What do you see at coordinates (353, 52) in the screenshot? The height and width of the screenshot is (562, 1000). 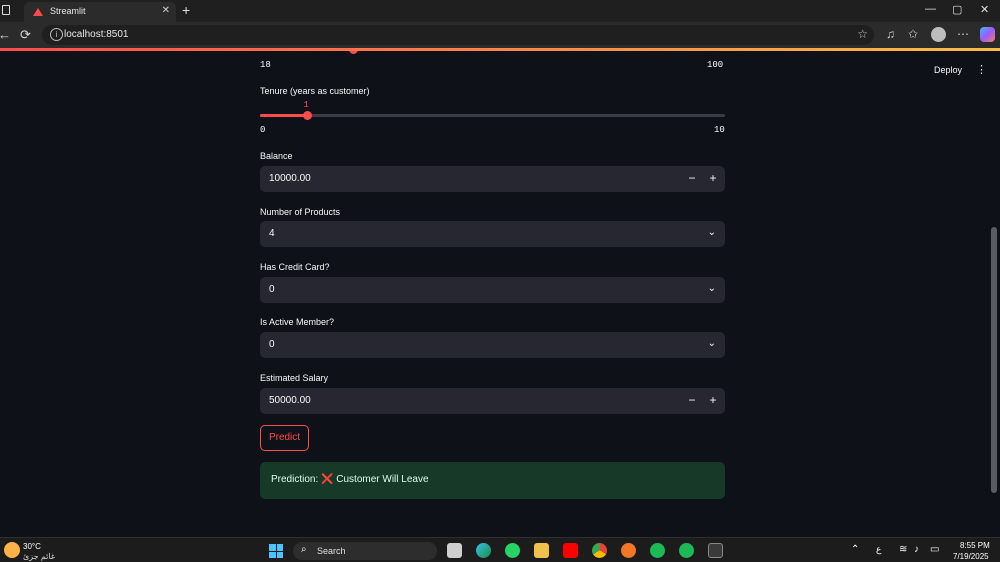 I see `age-slider-thumb` at bounding box center [353, 52].